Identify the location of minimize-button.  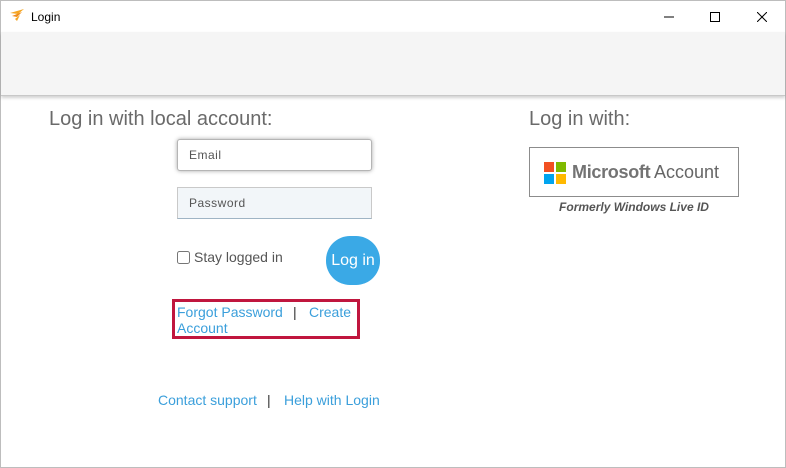
(669, 16).